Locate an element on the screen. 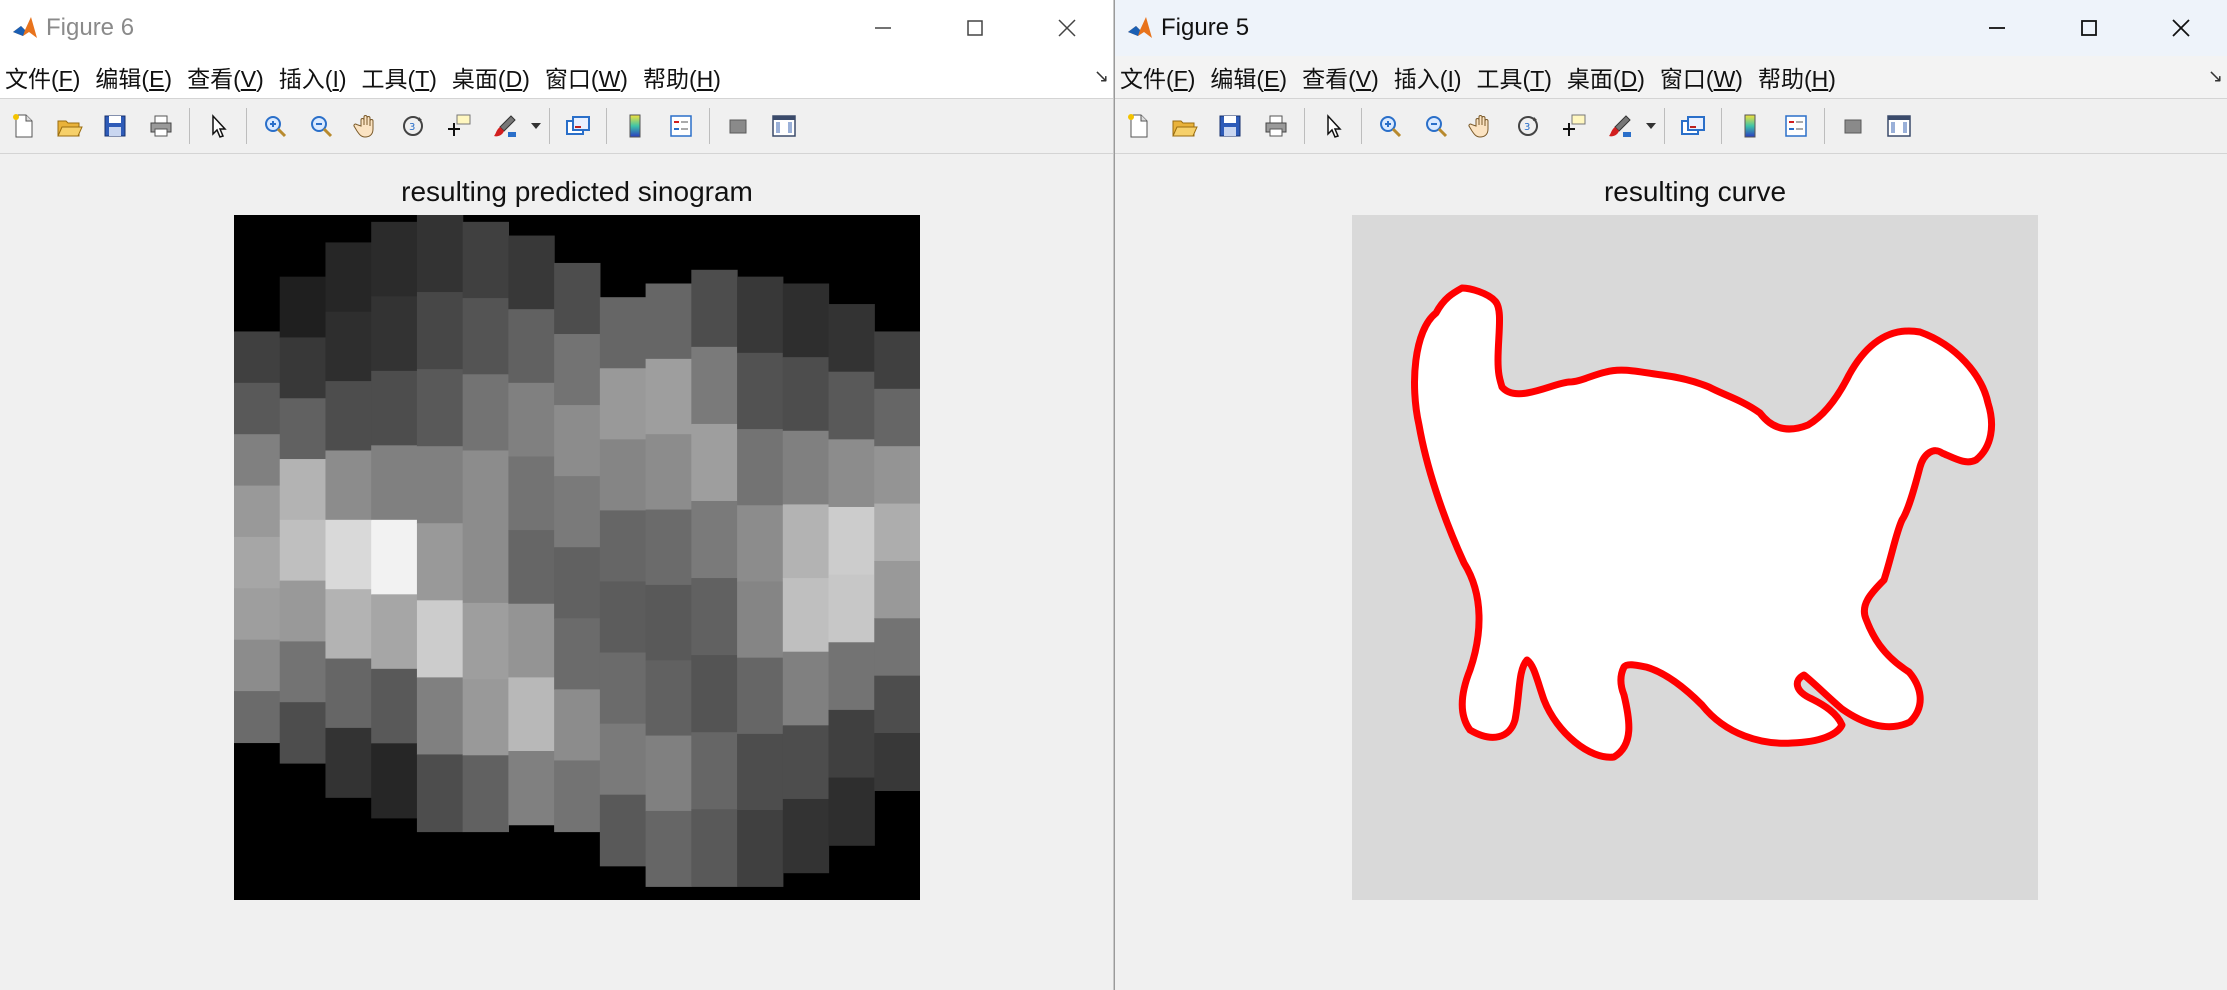  svg-text: 3 is located at coordinates (412, 127).